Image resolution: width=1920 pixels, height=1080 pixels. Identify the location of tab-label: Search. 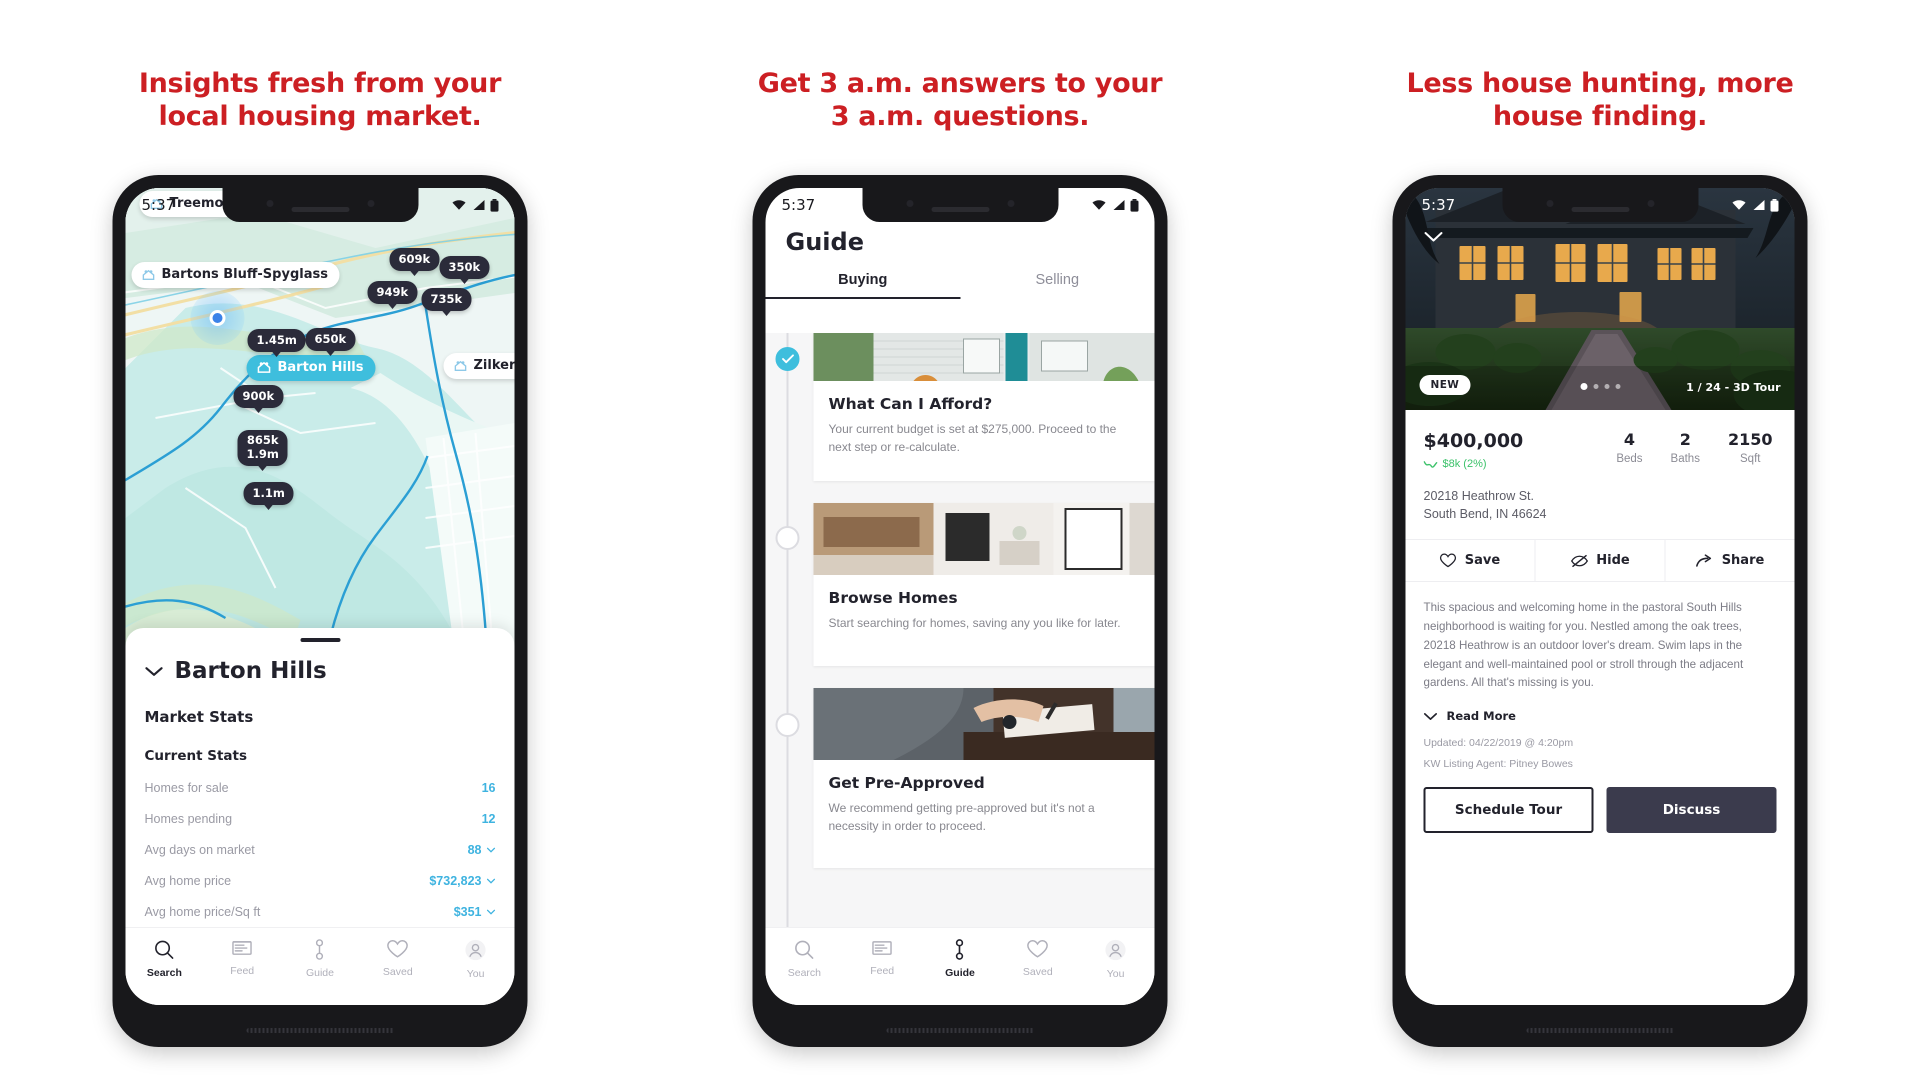
(164, 973).